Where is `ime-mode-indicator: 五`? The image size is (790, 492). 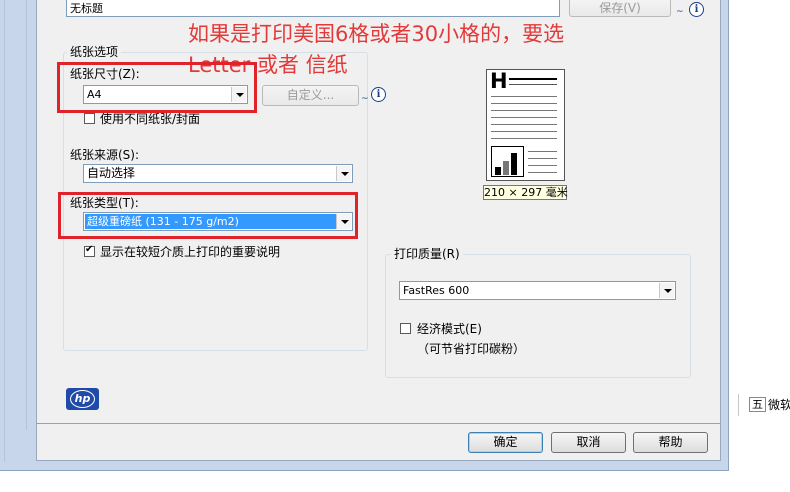 ime-mode-indicator: 五 is located at coordinates (757, 404).